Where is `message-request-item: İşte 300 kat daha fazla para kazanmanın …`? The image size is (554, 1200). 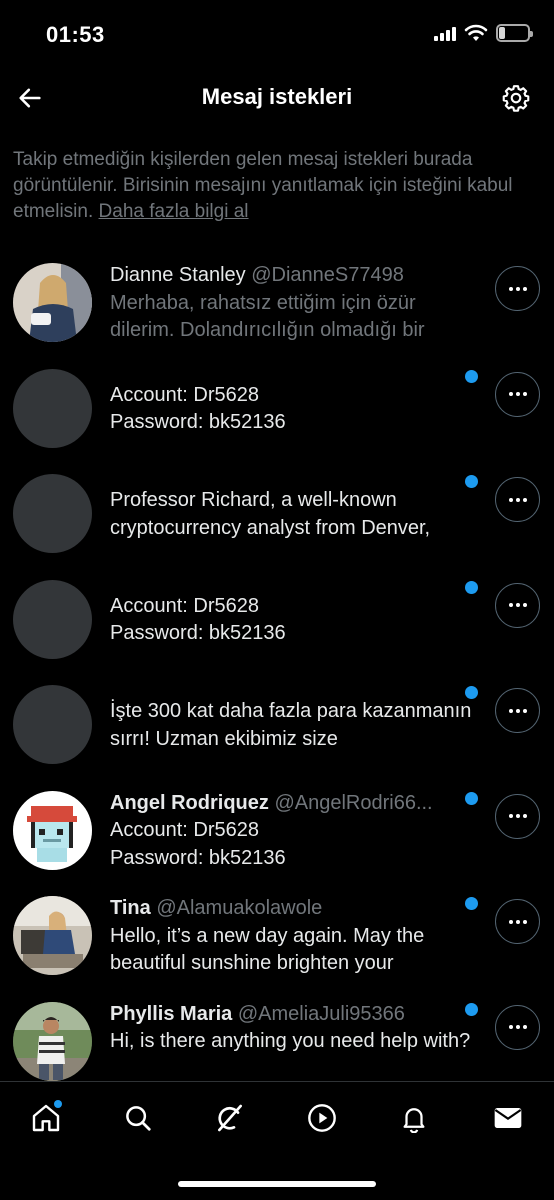
message-request-item: İşte 300 kat daha fazla para kazanmanın … is located at coordinates (277, 725).